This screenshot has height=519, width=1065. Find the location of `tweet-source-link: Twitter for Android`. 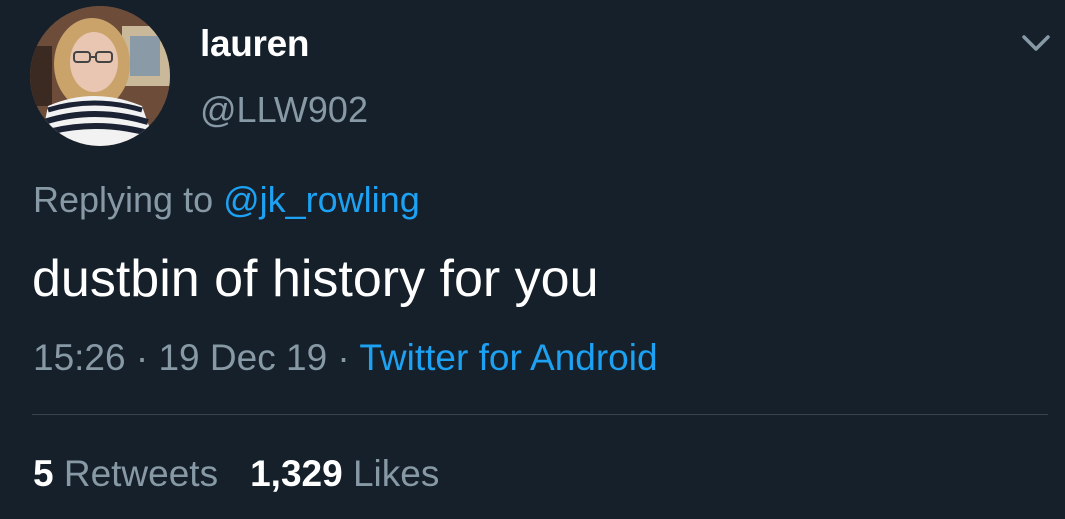

tweet-source-link: Twitter for Android is located at coordinates (508, 357).